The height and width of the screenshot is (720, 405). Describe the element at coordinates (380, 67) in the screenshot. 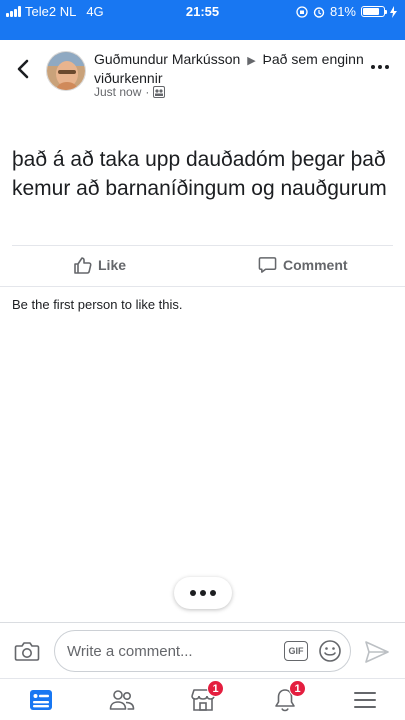

I see `more-options-icon` at that location.